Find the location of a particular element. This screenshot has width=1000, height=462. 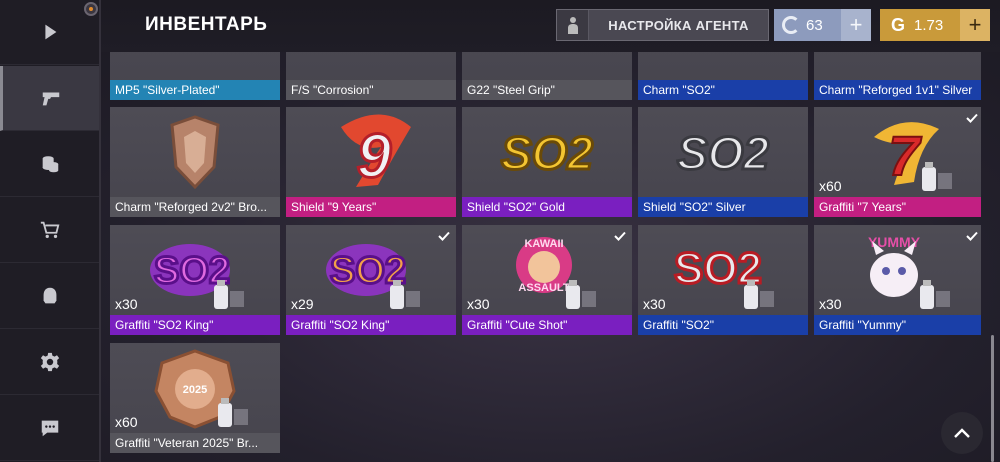

svg-text: 9 is located at coordinates (374, 156).